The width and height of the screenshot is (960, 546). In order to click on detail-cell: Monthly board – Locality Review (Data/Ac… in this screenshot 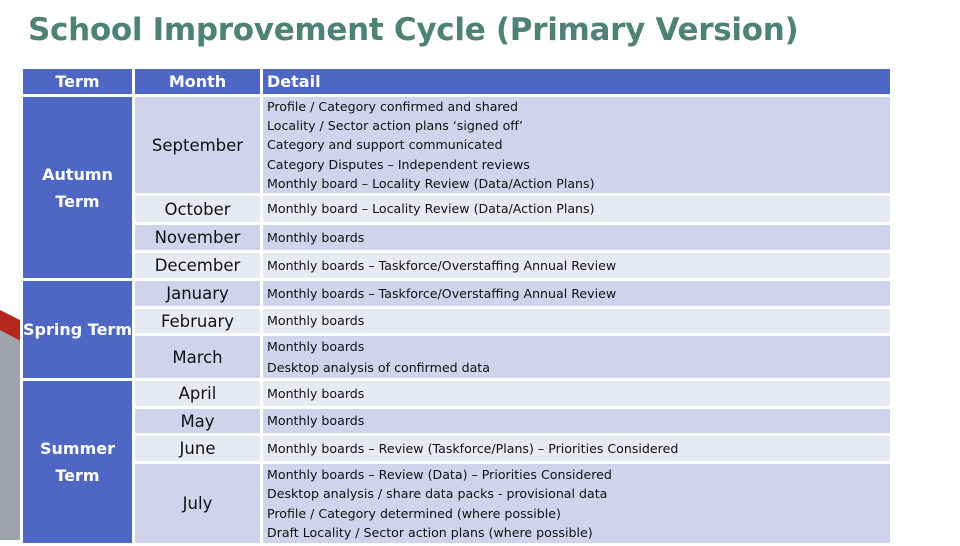, I will do `click(576, 209)`.